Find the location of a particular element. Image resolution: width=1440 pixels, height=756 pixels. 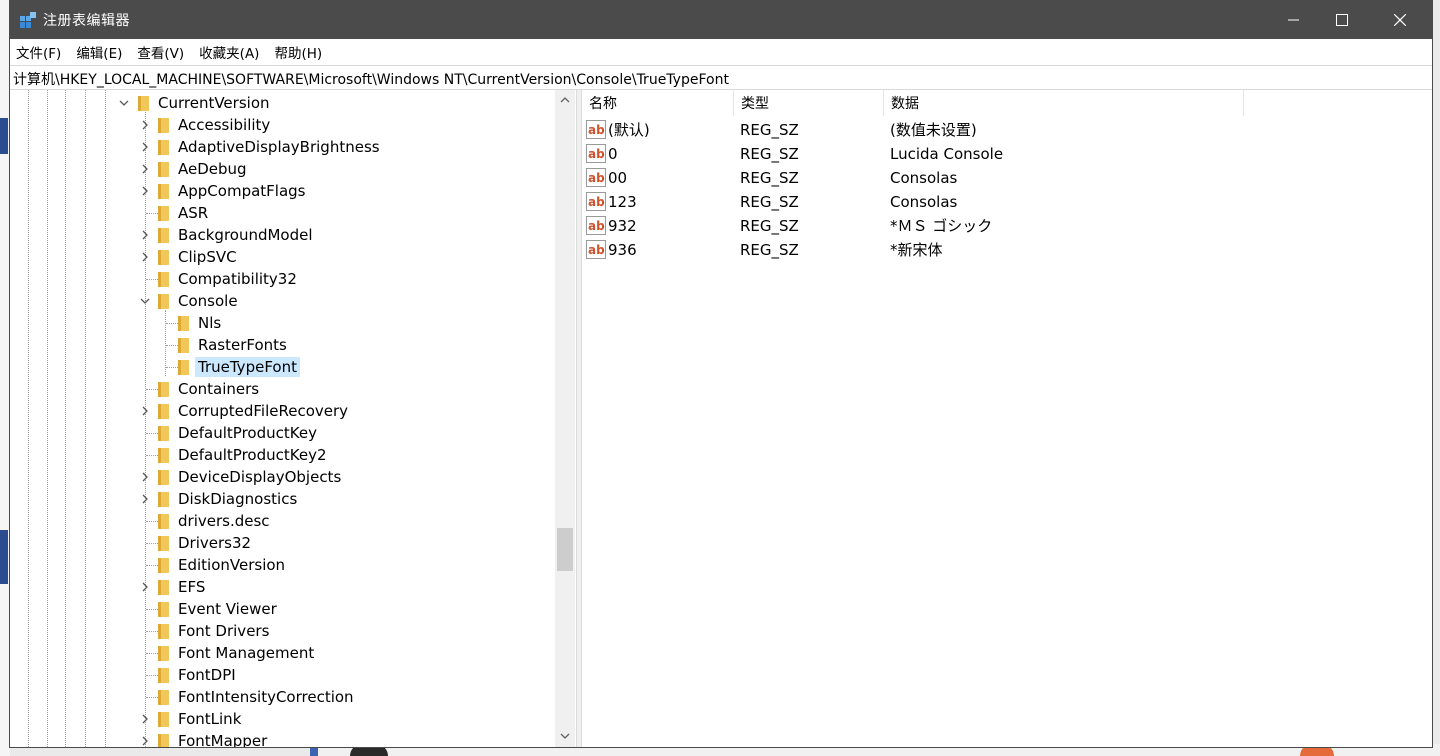

tree-item: CurrentVersion is located at coordinates (280, 103).